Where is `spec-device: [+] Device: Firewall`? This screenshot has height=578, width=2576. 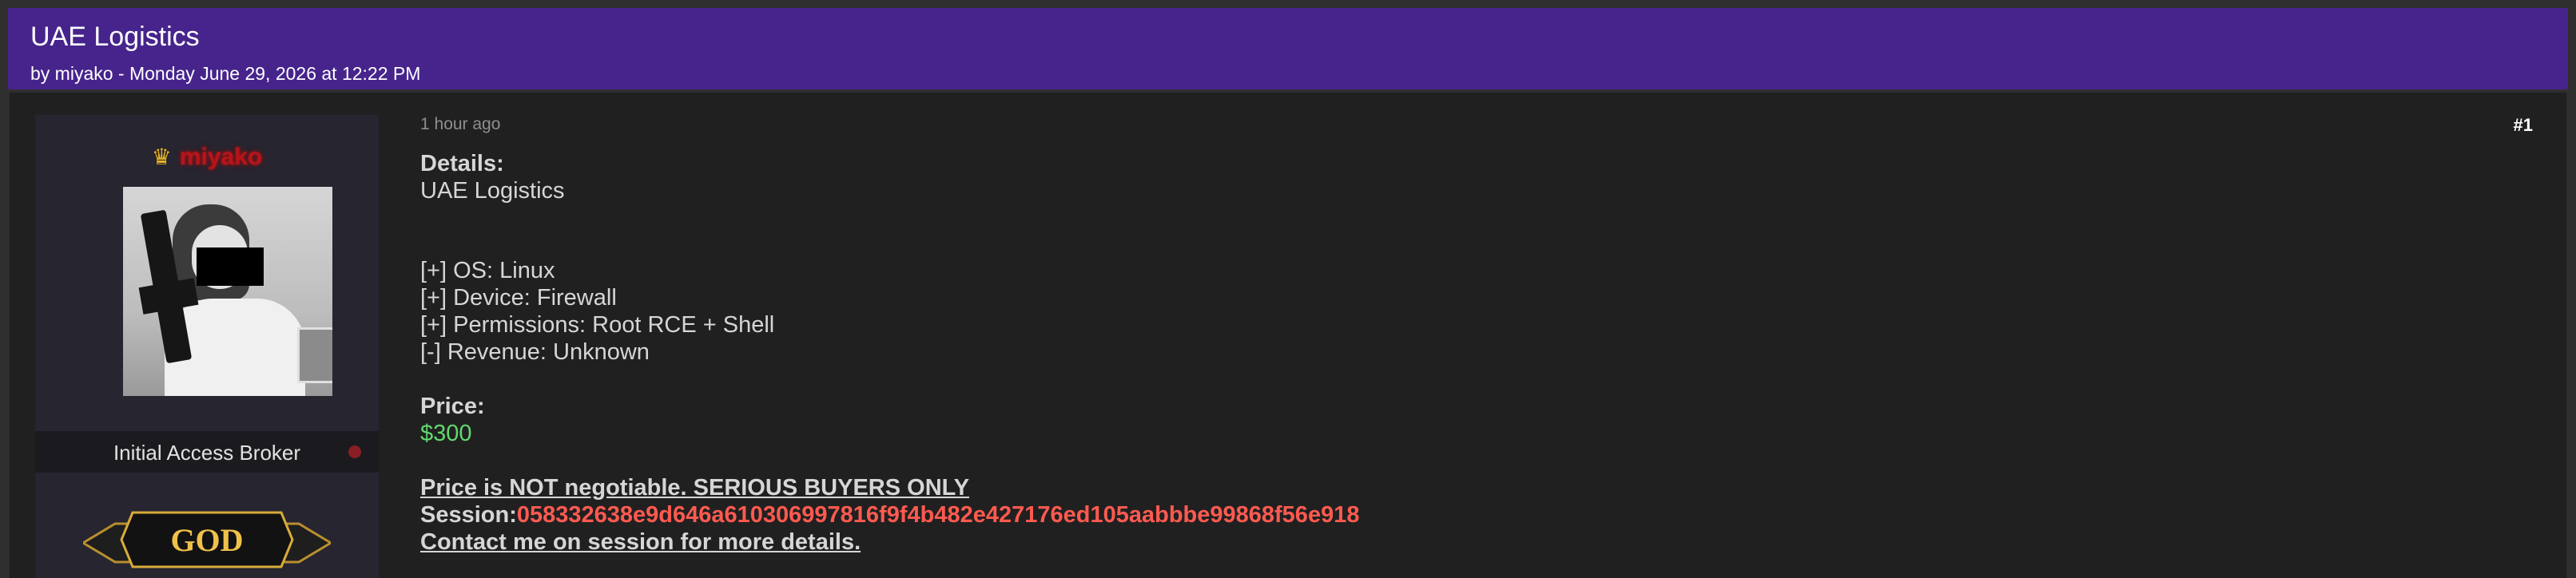
spec-device: [+] Device: Firewall is located at coordinates (518, 298).